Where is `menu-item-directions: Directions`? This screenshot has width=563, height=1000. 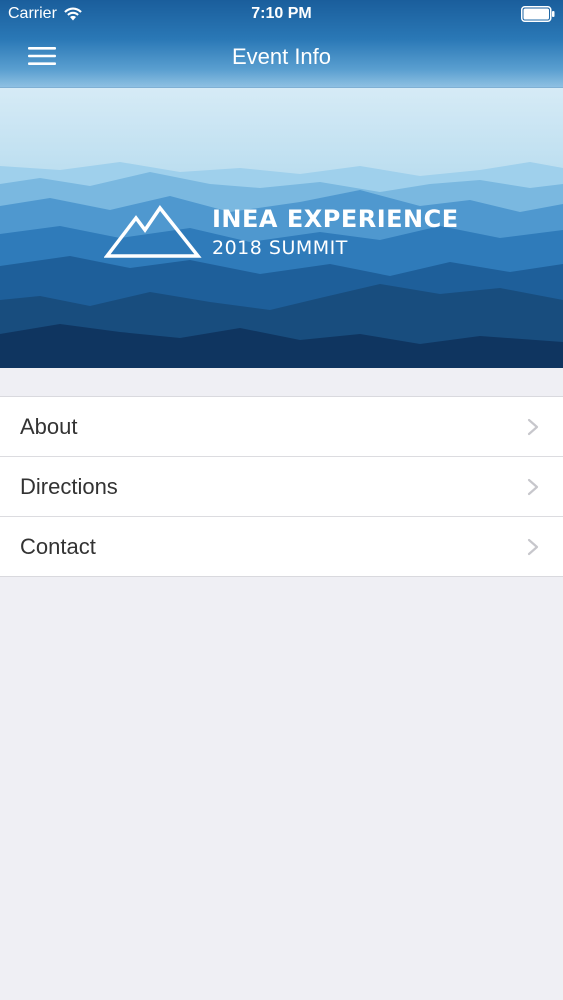
menu-item-directions: Directions is located at coordinates (281, 486).